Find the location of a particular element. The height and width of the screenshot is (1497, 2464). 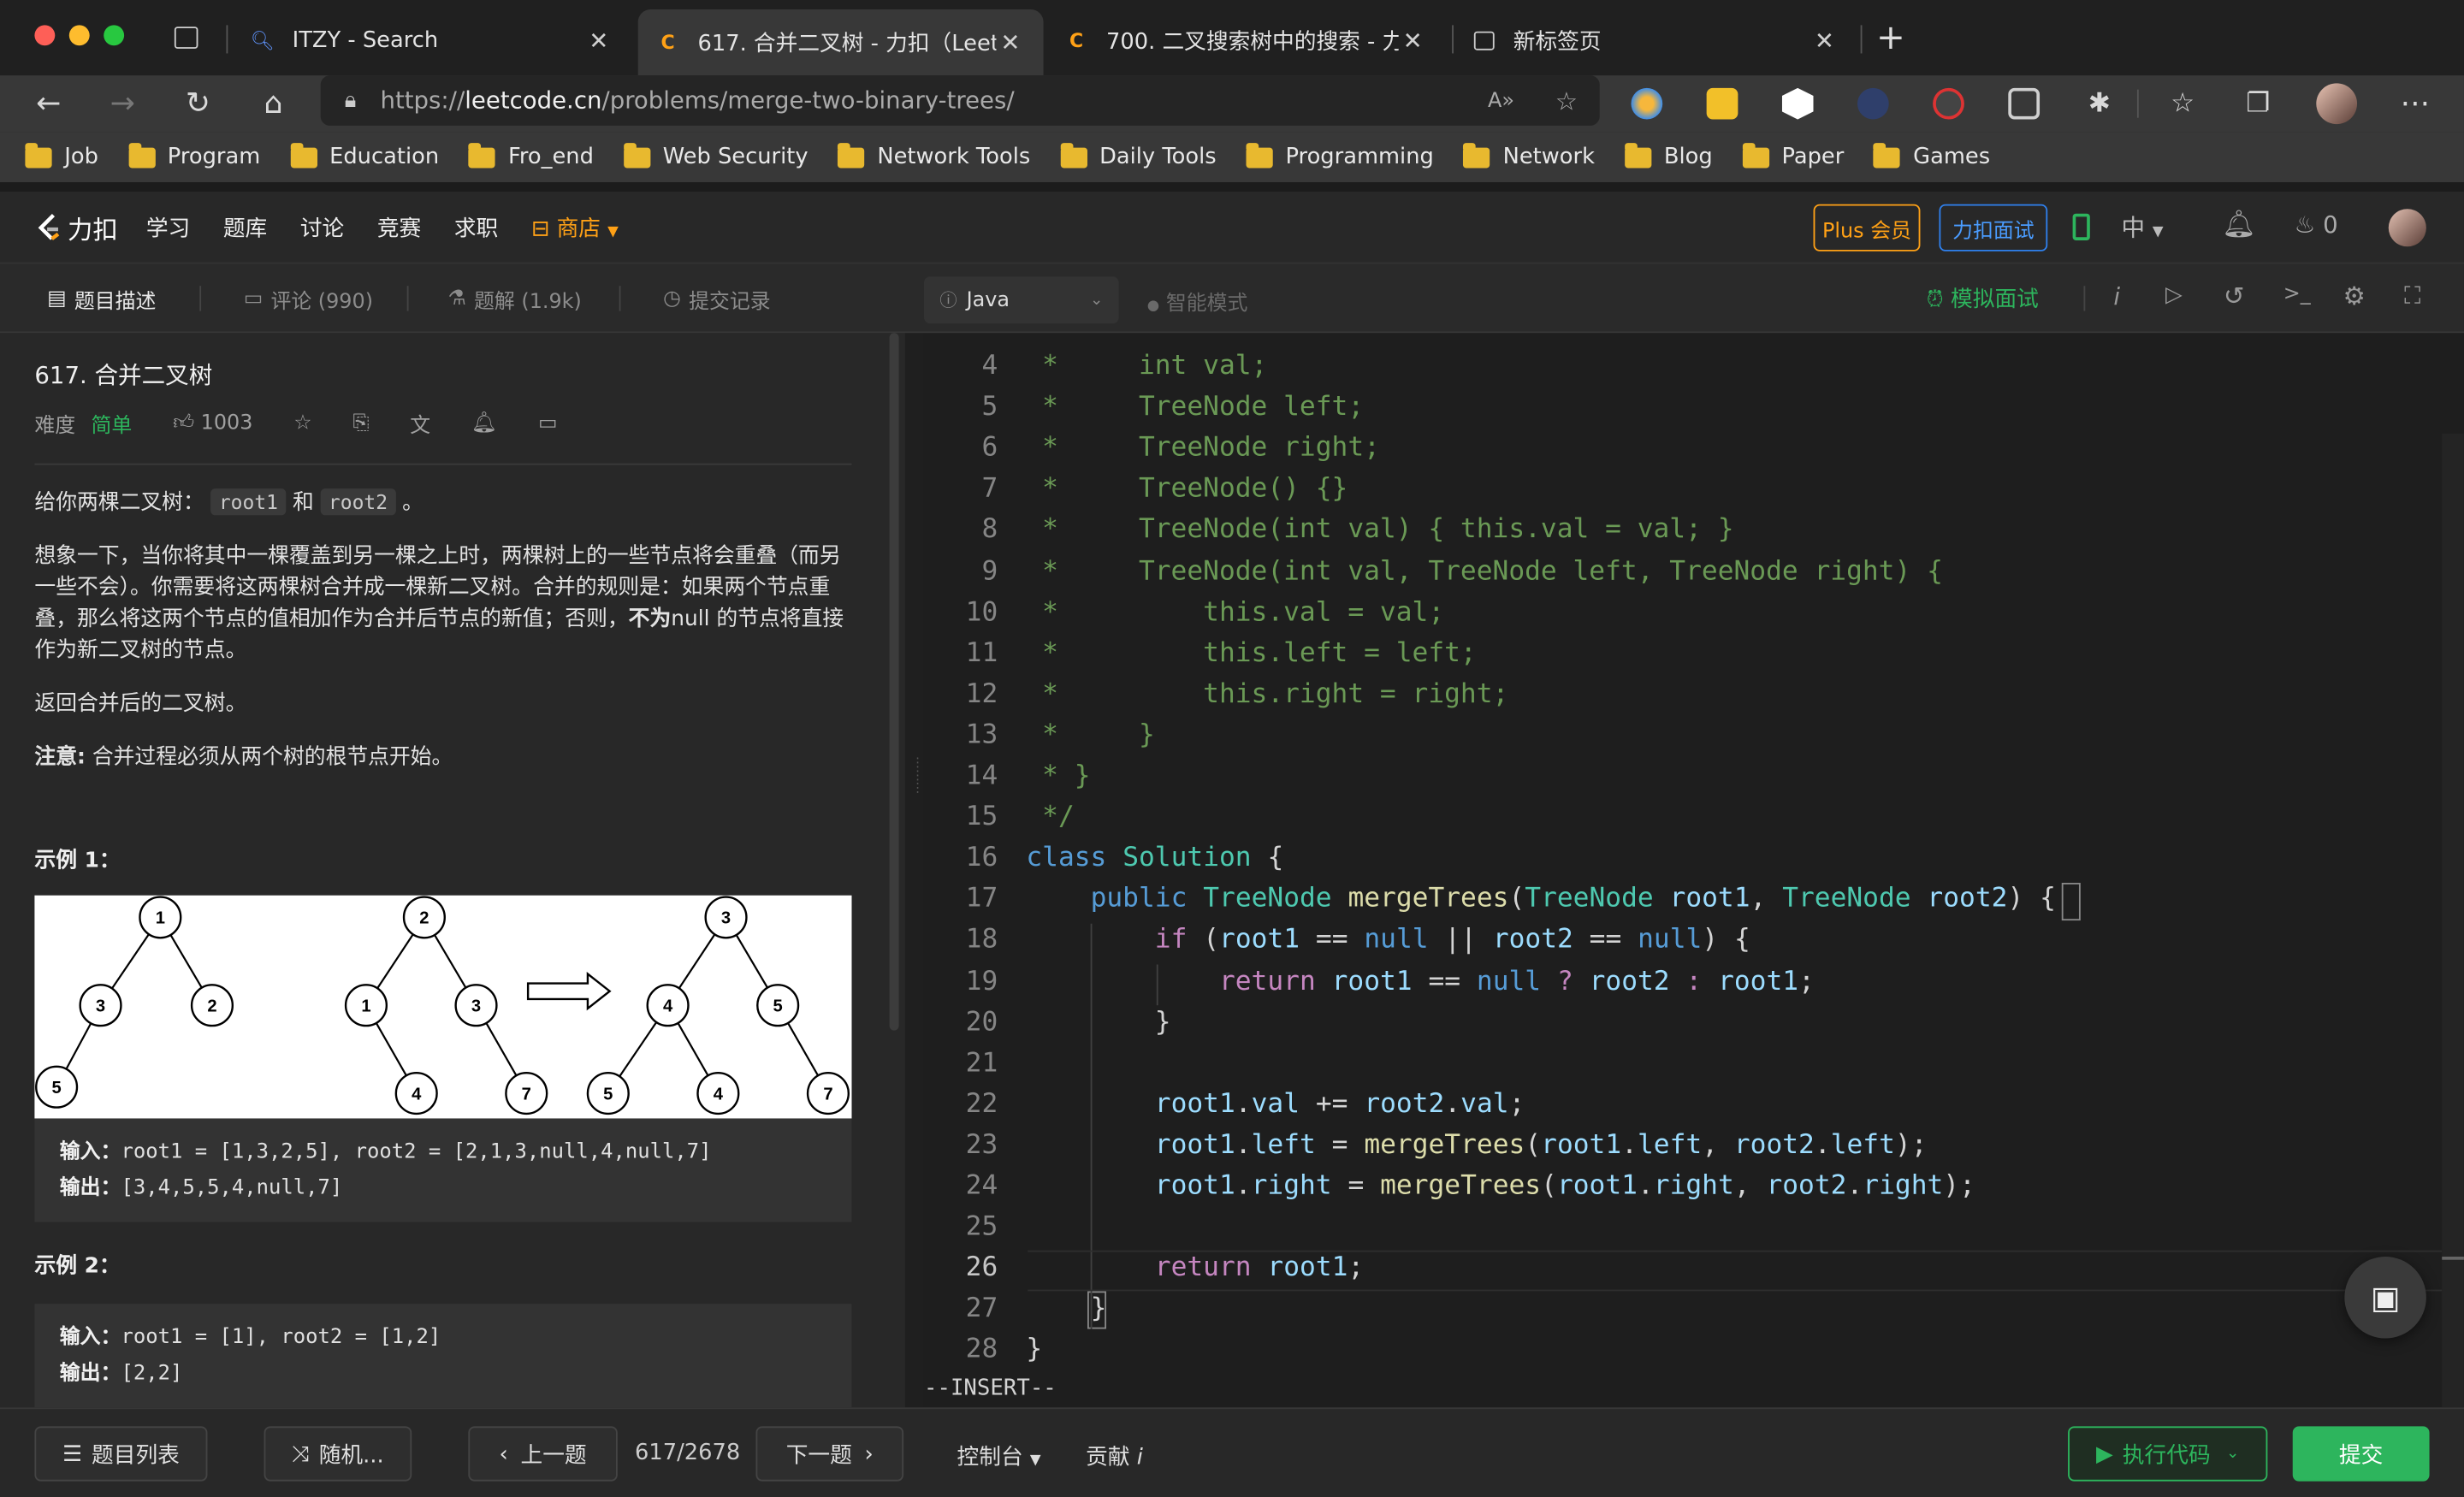

feedback-icon: ▭ is located at coordinates (548, 423).